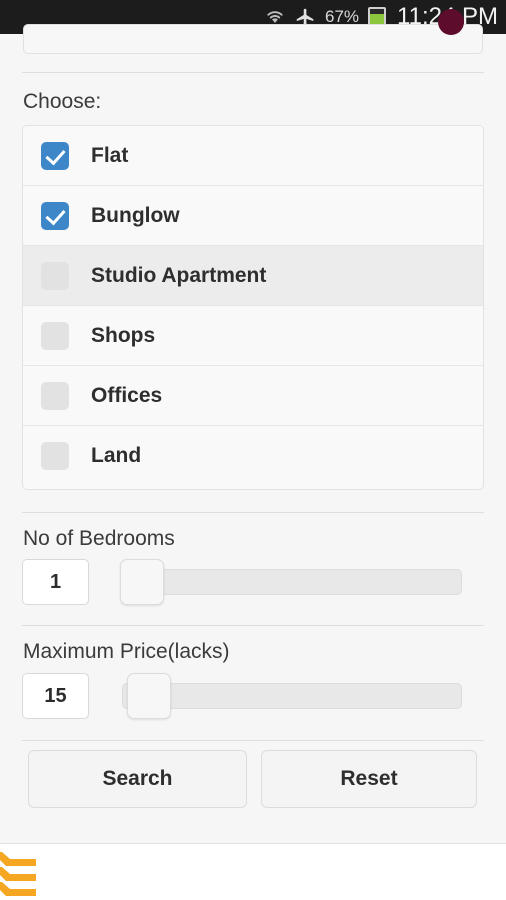  Describe the element at coordinates (127, 395) in the screenshot. I see `list-item-label: Offices` at that location.